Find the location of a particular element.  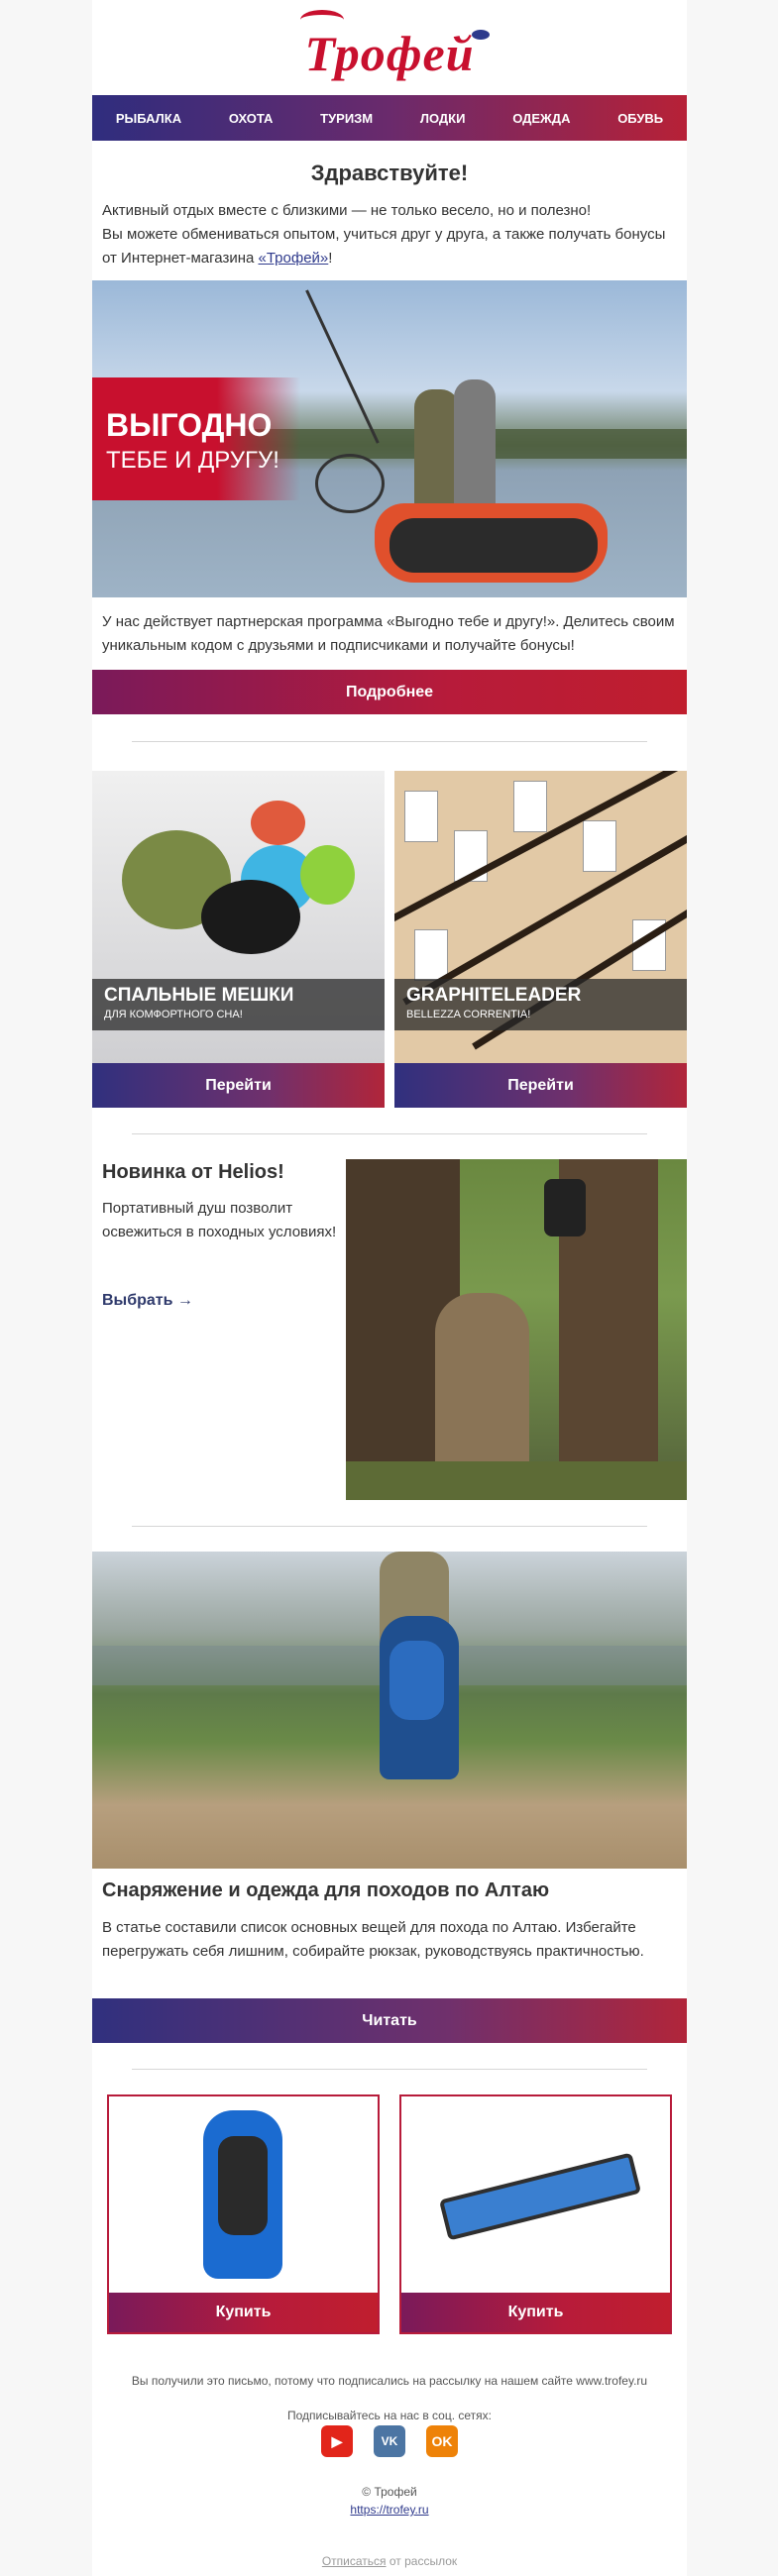

main-nav: РЫБАЛКА ОХОТА ТУРИЗМ ЛОДКИ ОДЕЖДА ОБУВЬ is located at coordinates (389, 118).